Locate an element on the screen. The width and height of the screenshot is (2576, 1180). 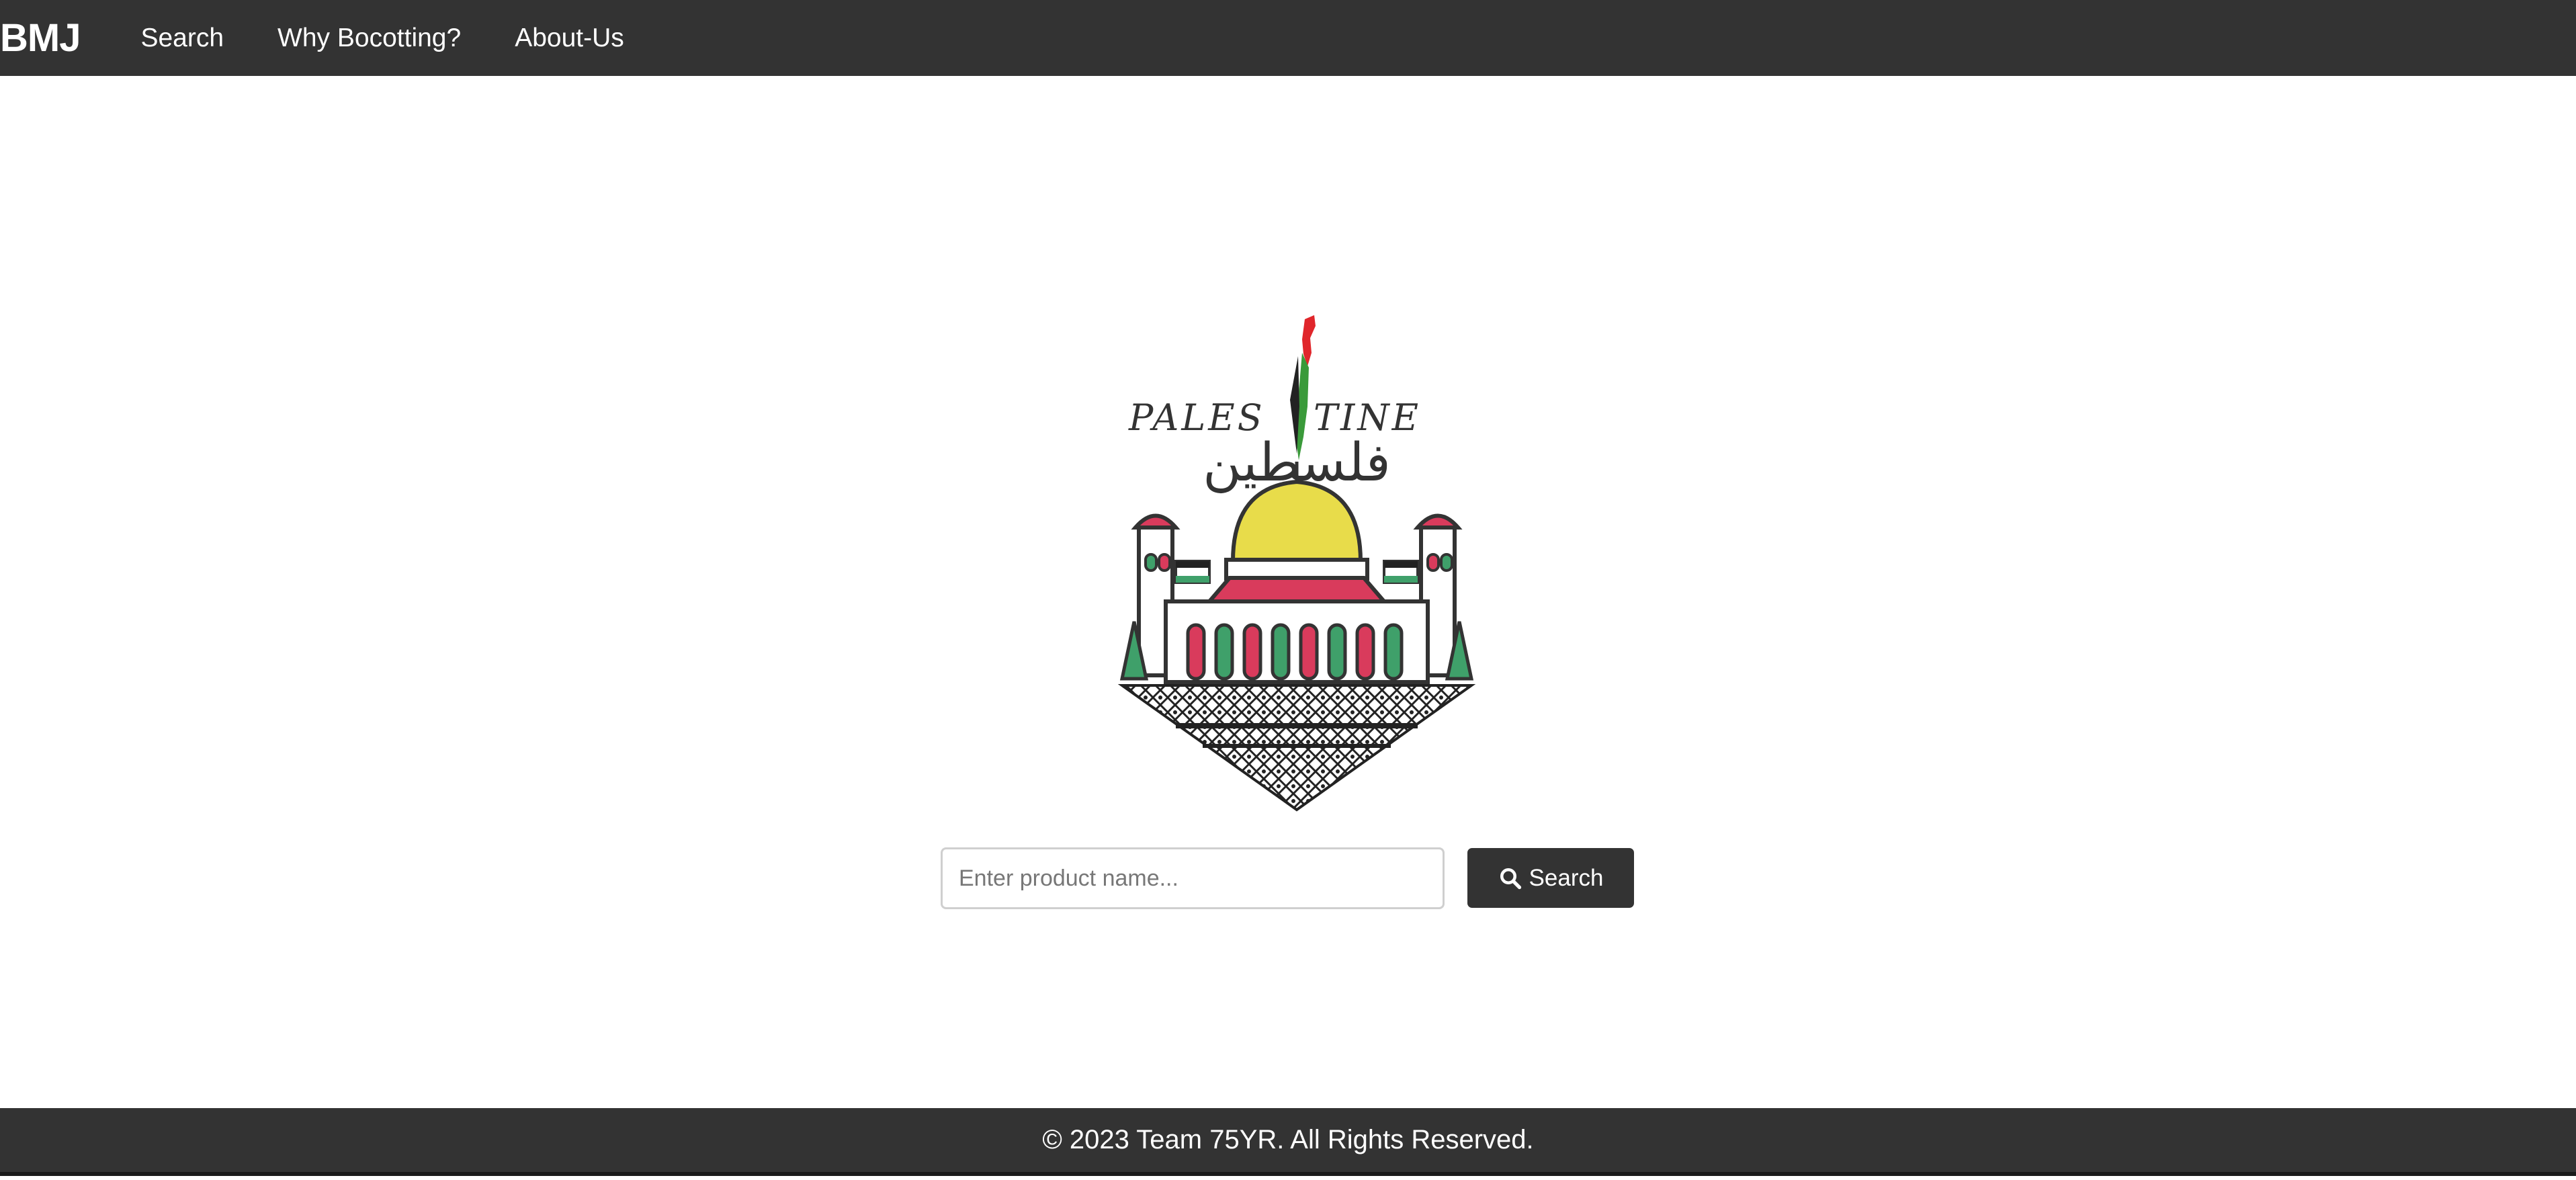
palestine-logo-image: PALES TINE فلسطين is located at coordinates (1297, 561).